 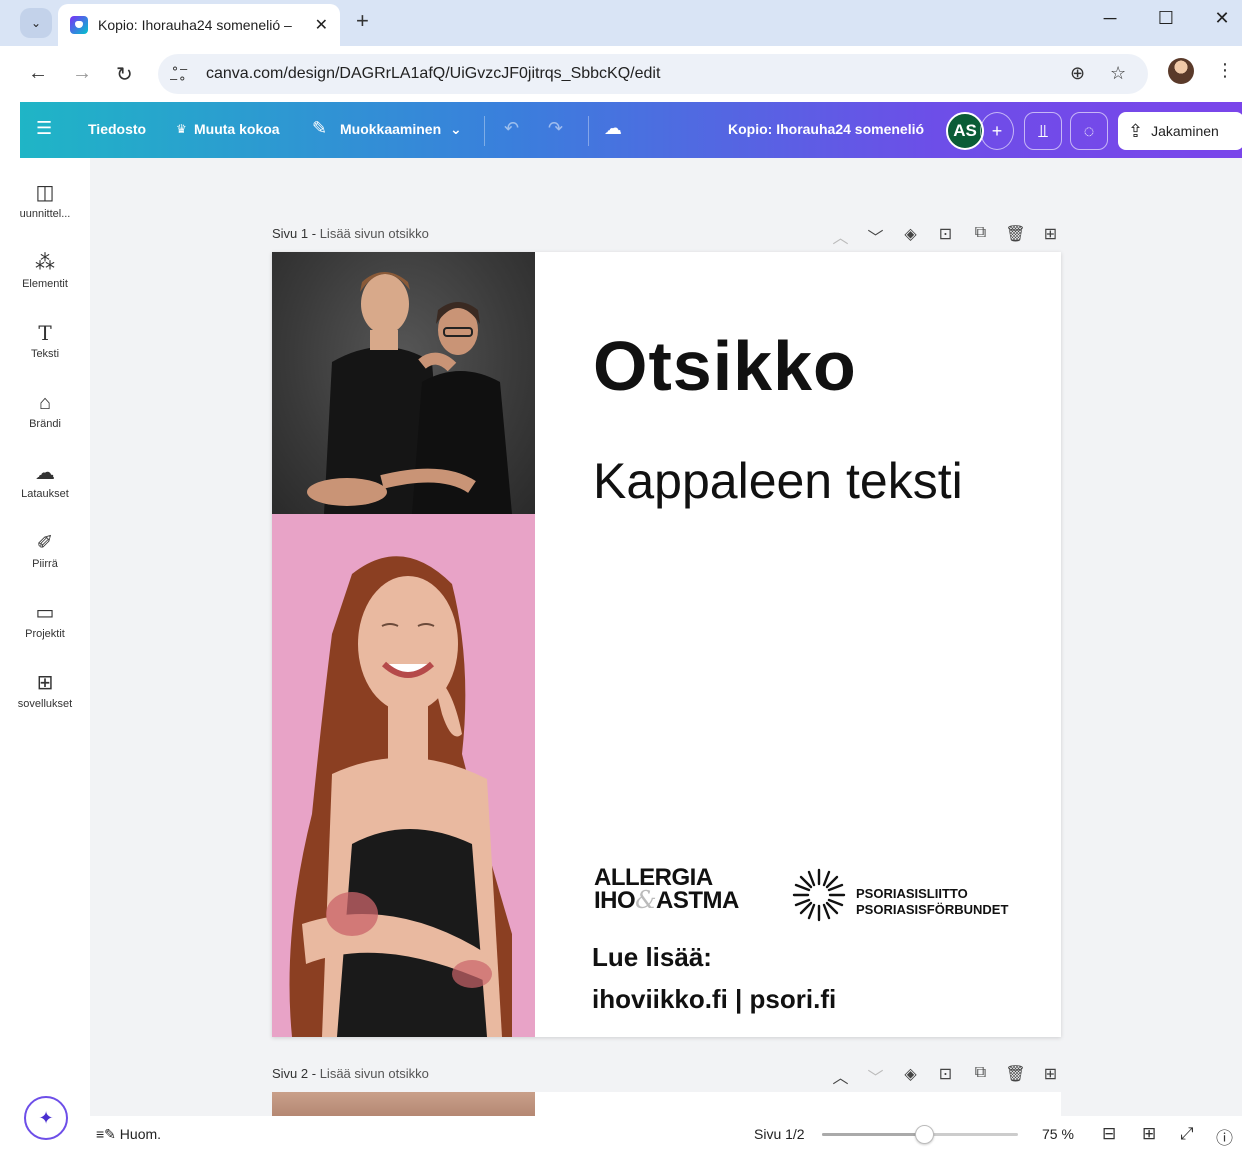 I want to click on zoom-level: 75 %, so click(x=1058, y=1134).